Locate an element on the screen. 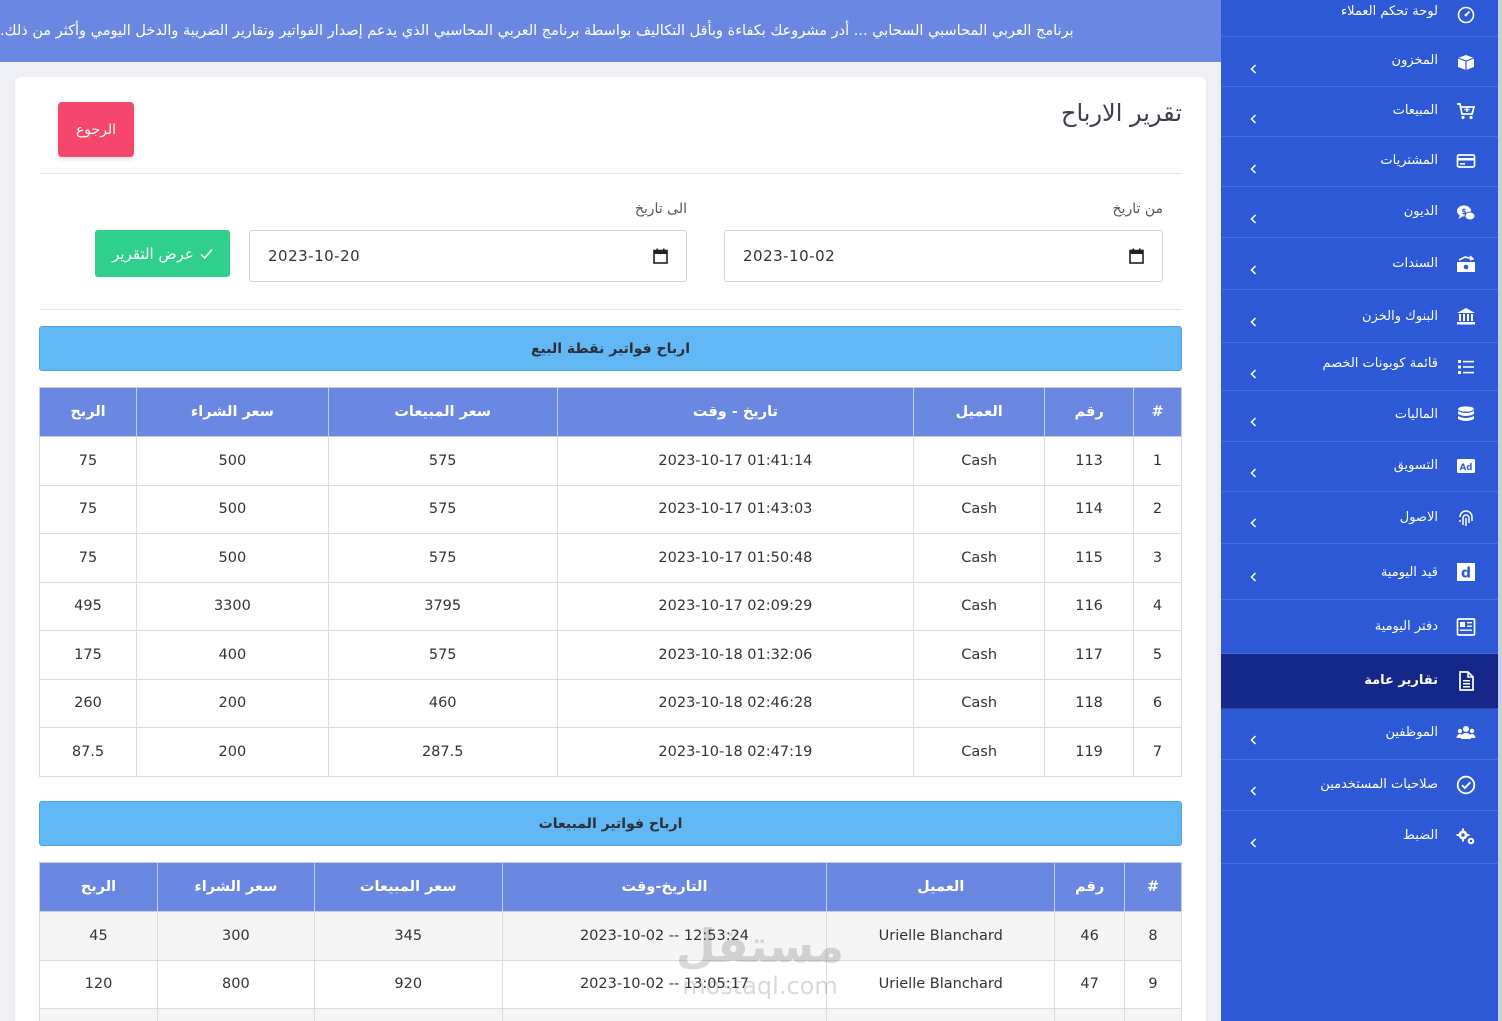 The height and width of the screenshot is (1021, 1502). sidebar-item-discount-coupons: قائمة كوبونات الخصم is located at coordinates (1359, 367).